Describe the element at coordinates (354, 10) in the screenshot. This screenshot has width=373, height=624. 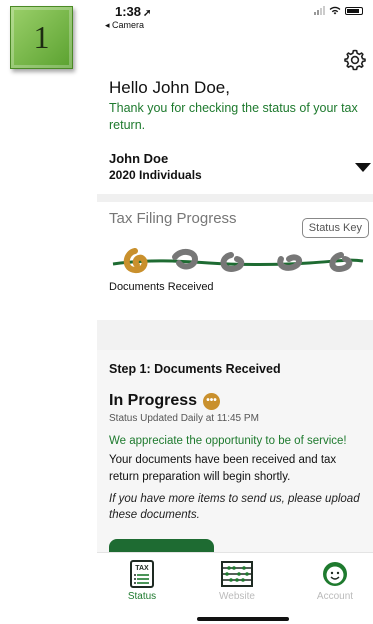
I see `battery-icon` at that location.